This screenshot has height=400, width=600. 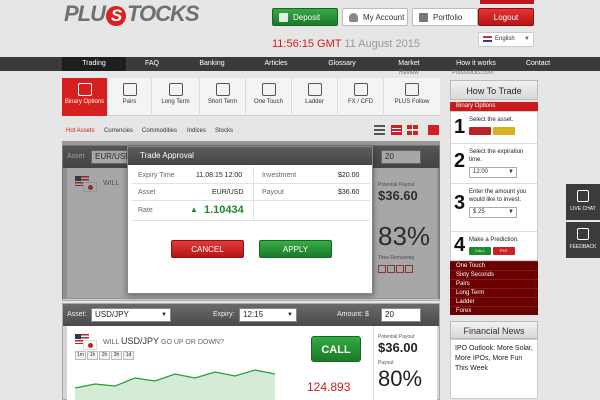 I want to click on expiry-time-value: 11.08.15 12:00, so click(x=219, y=175).